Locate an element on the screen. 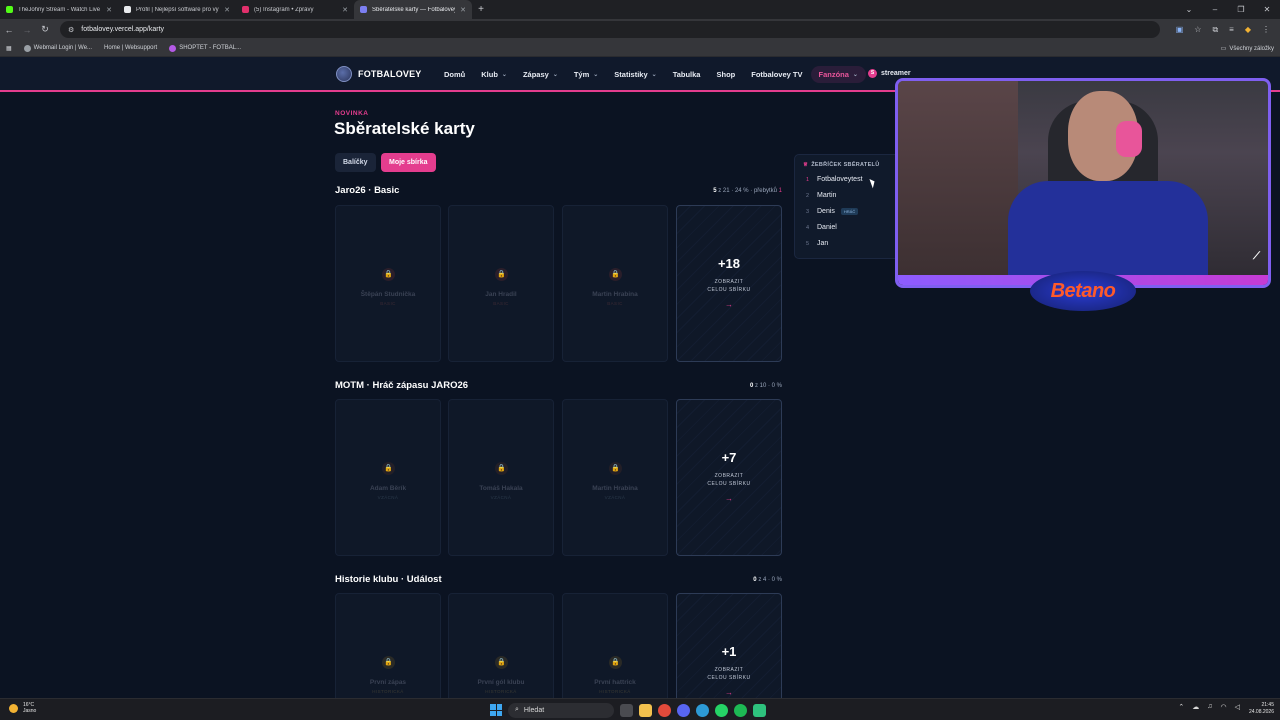 This screenshot has width=1280, height=720. progress-text: z 4 · 0 % is located at coordinates (770, 580).